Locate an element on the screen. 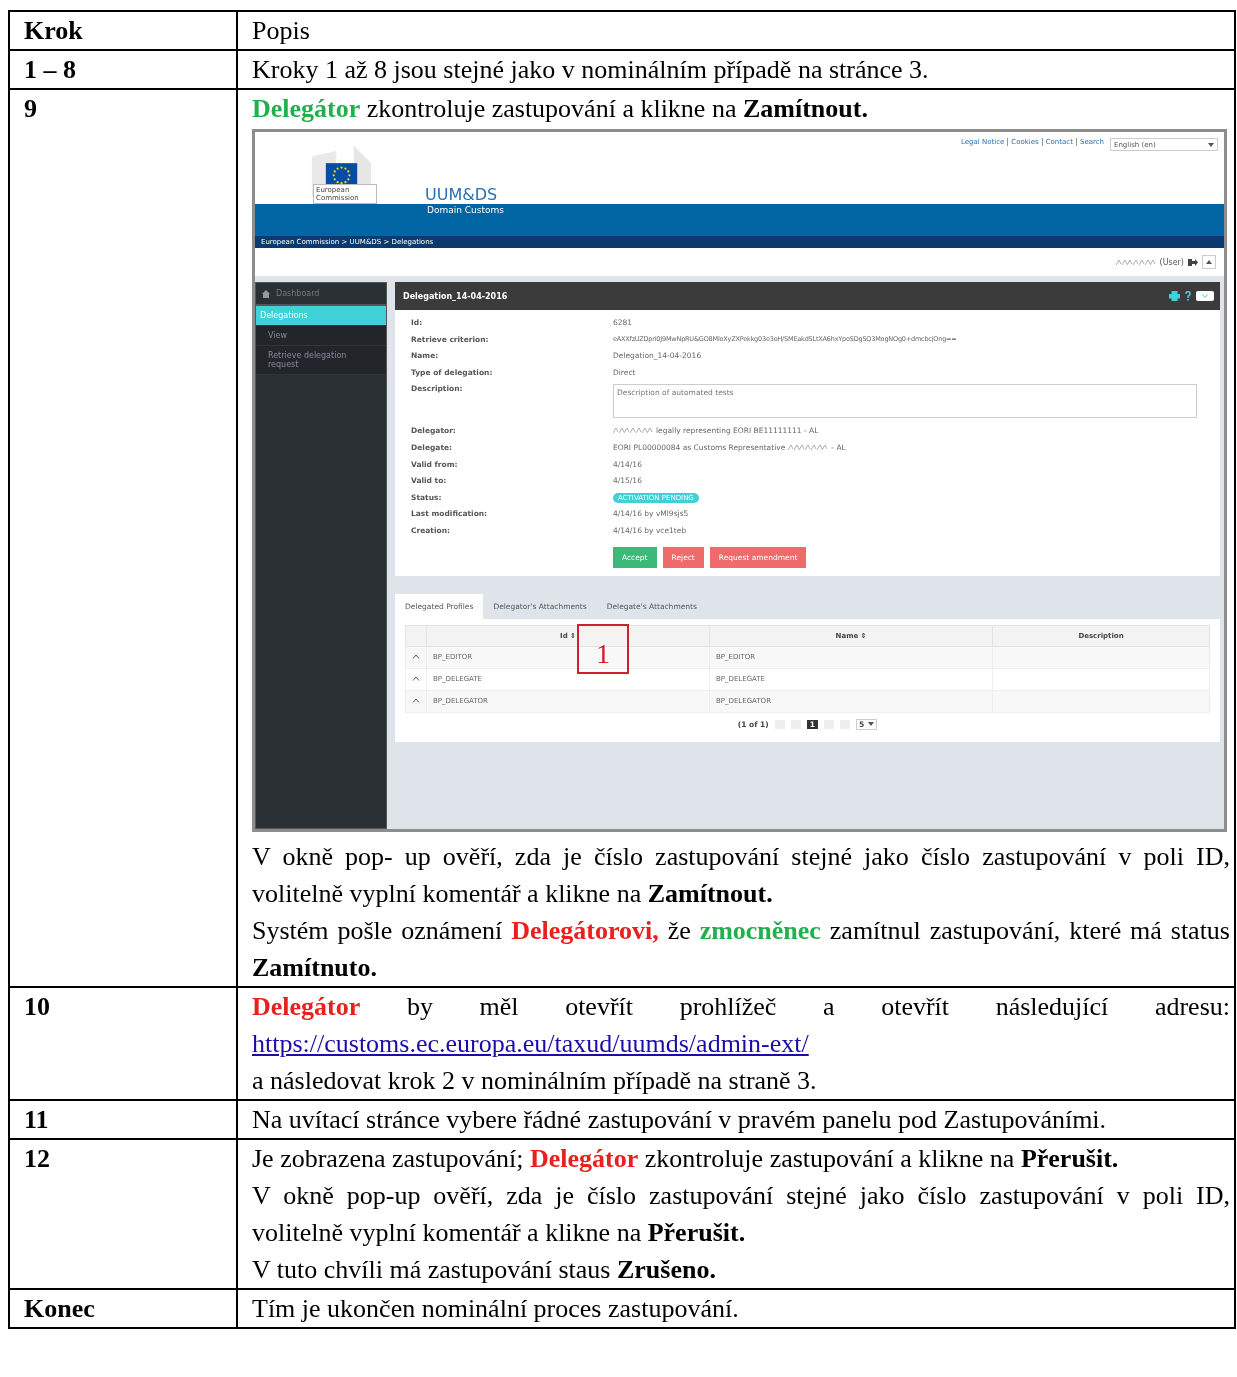 The height and width of the screenshot is (1377, 1237). chevron-down-icon is located at coordinates (1205, 296).